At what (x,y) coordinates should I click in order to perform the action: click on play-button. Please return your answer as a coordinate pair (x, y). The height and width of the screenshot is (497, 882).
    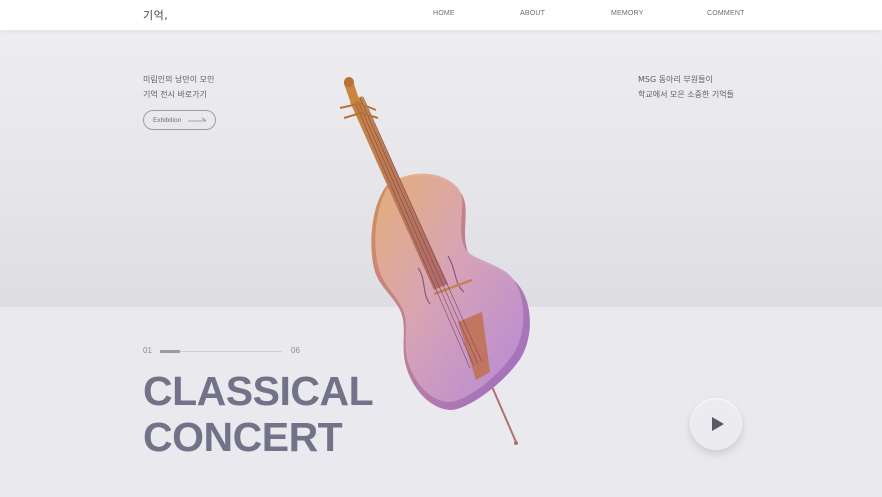
    Looking at the image, I should click on (716, 424).